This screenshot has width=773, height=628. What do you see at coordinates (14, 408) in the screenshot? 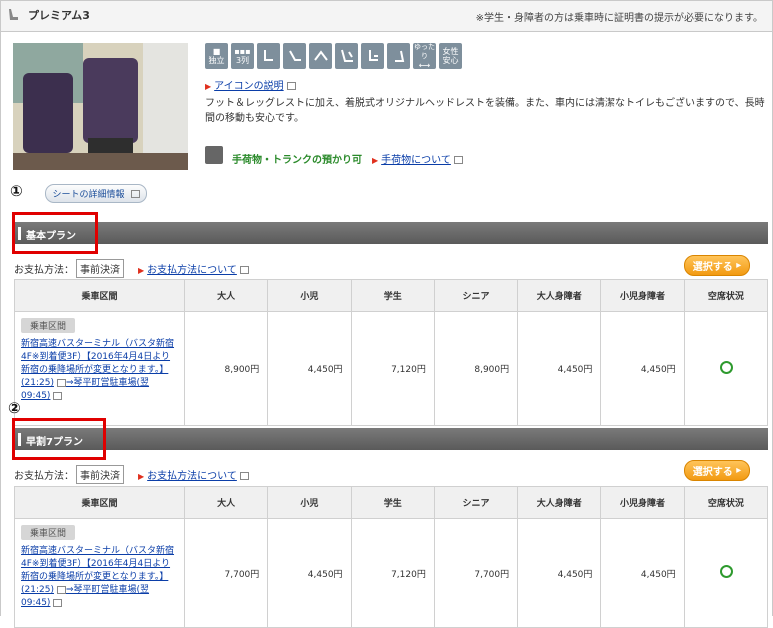
I see `marker-two: ②` at bounding box center [14, 408].